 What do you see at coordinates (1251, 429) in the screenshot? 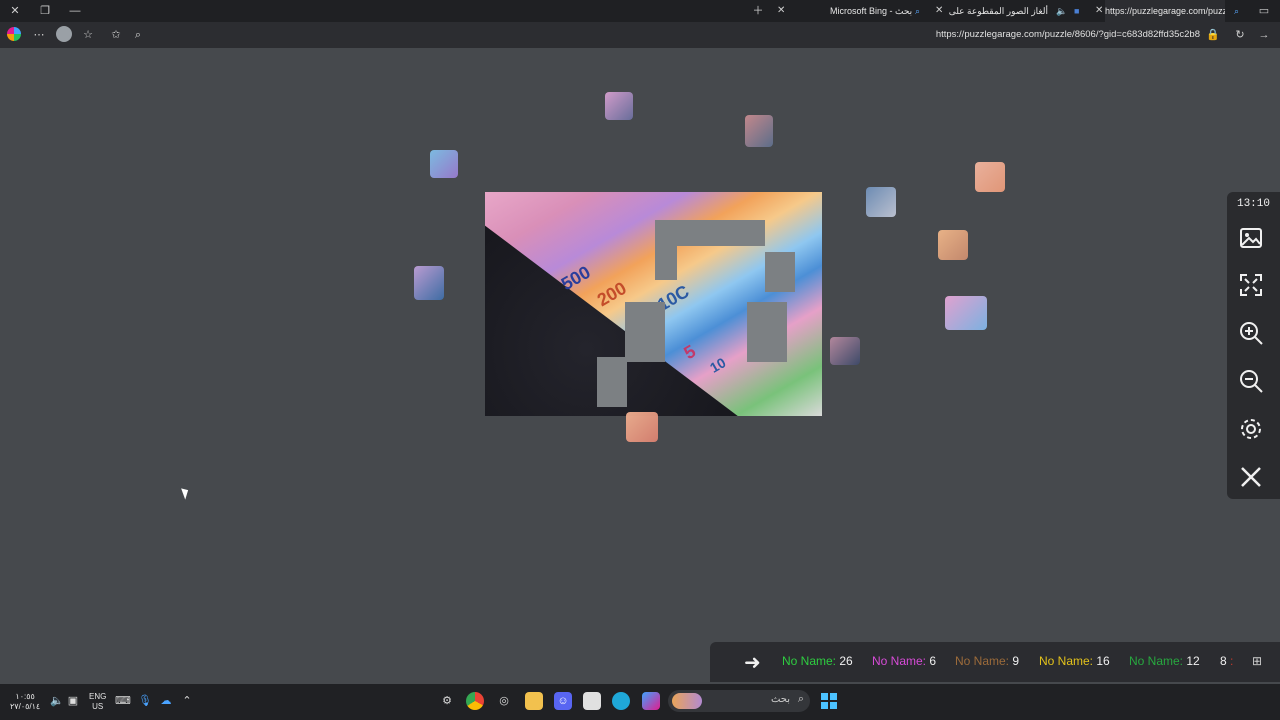
I see `settings-icon` at bounding box center [1251, 429].